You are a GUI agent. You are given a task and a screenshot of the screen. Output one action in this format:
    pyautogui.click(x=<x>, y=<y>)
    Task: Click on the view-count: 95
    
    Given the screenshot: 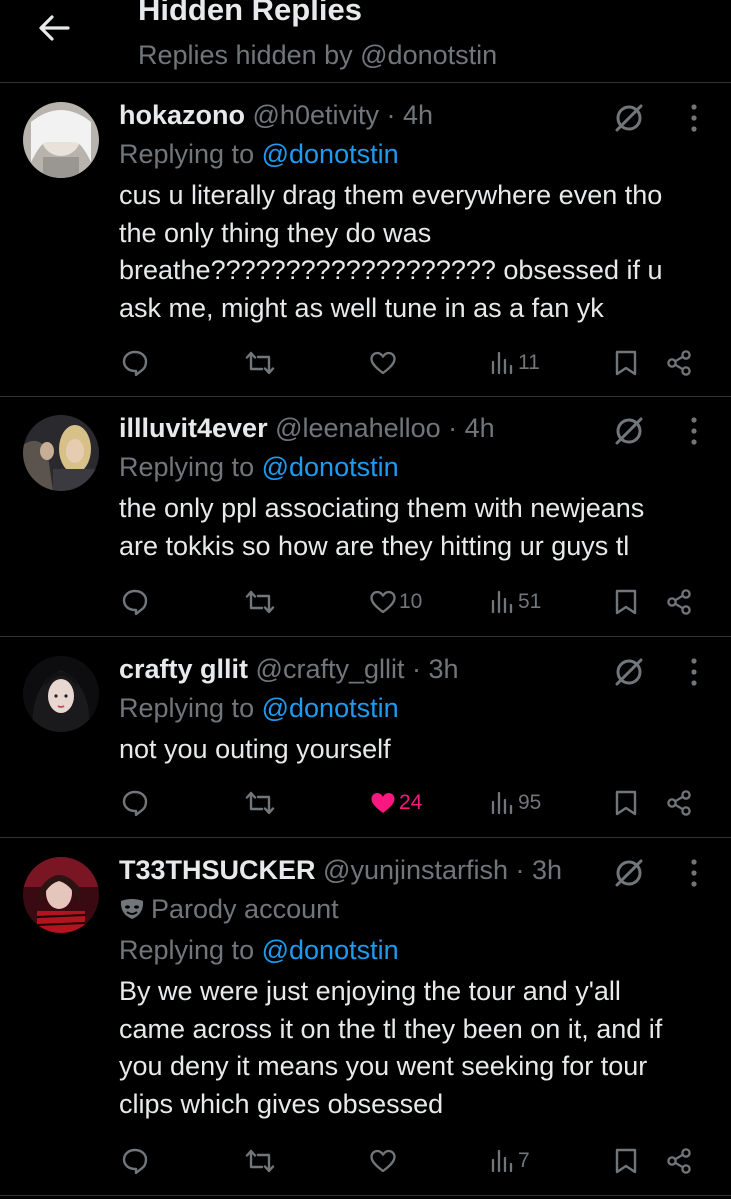 What is the action you would take?
    pyautogui.click(x=530, y=802)
    